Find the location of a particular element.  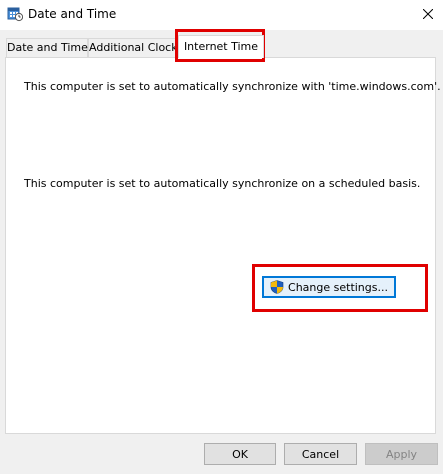

cancel-label: Cancel is located at coordinates (320, 454).